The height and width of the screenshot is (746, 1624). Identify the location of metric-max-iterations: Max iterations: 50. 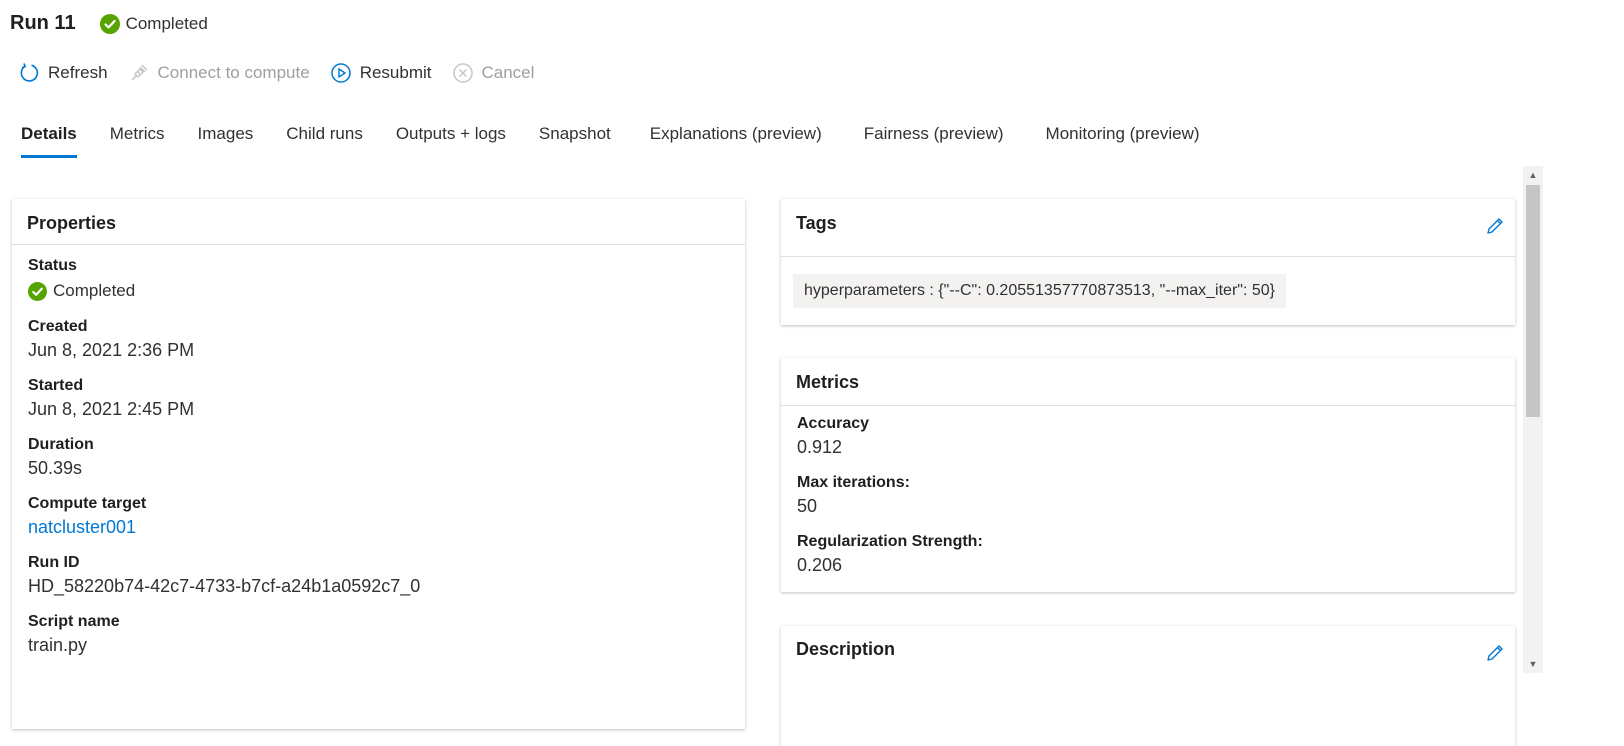
(1148, 495).